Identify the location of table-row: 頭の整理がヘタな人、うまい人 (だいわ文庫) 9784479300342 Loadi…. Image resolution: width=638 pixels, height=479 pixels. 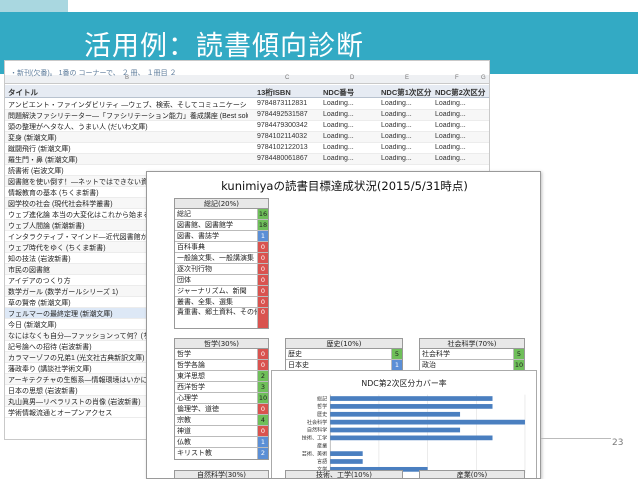
(247, 126).